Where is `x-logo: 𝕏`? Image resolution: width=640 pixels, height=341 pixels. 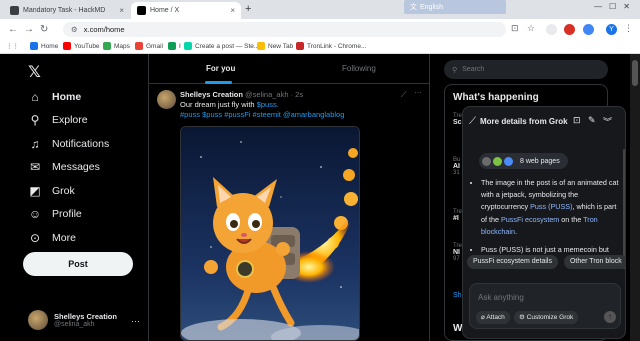
x-logo: 𝕏 is located at coordinates (34, 72).